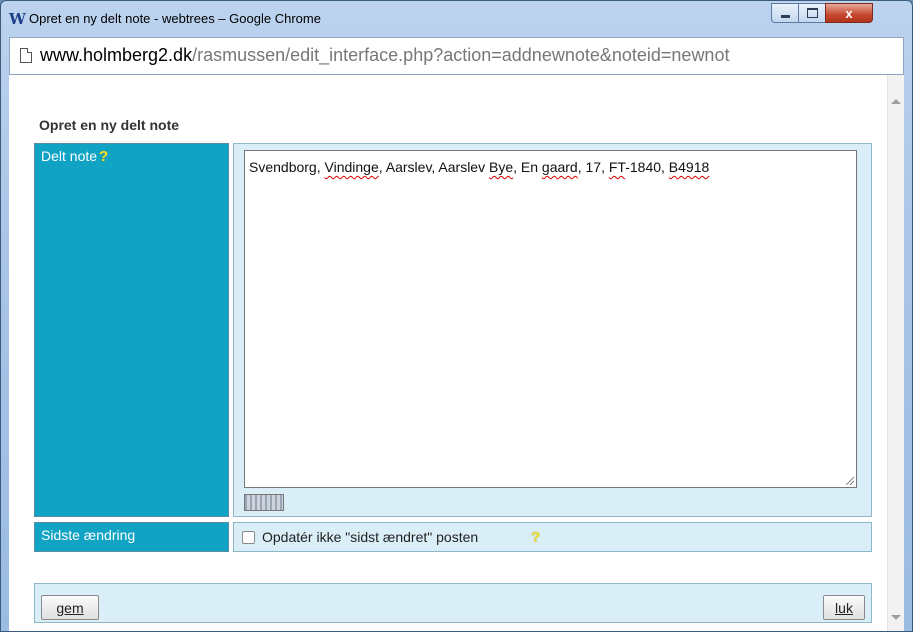 Image resolution: width=913 pixels, height=632 pixels. What do you see at coordinates (17, 19) in the screenshot?
I see `webtrees-logo-icon: W` at bounding box center [17, 19].